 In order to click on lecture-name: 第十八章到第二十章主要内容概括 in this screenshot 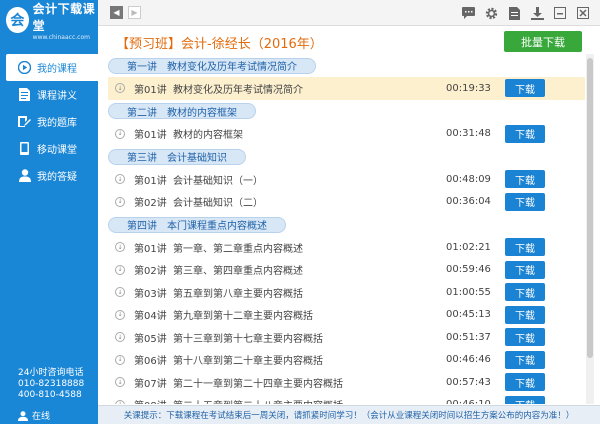, I will do `click(248, 362)`.